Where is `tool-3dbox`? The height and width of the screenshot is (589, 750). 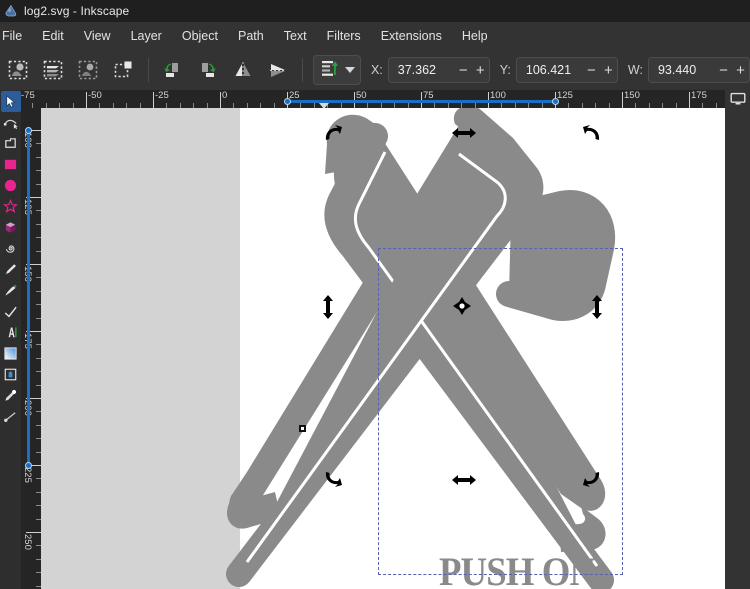
tool-3dbox is located at coordinates (11, 227).